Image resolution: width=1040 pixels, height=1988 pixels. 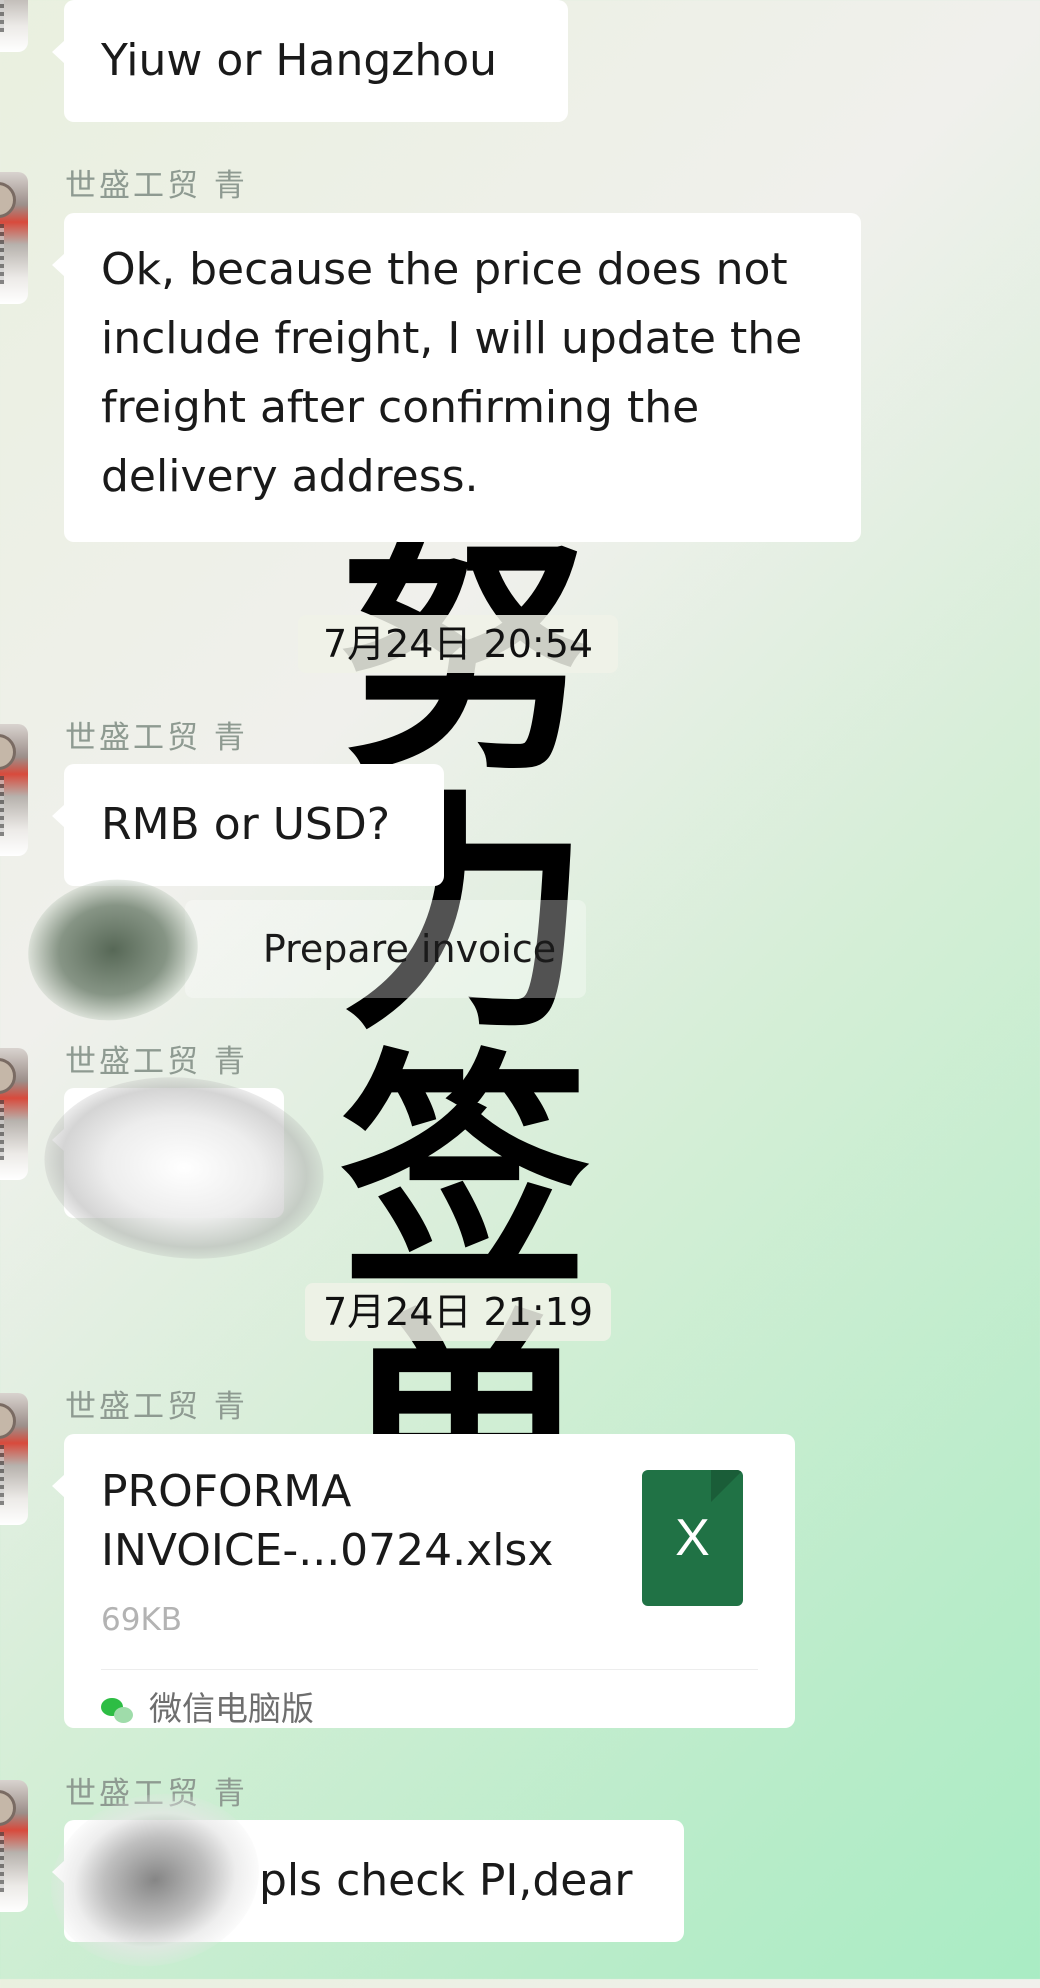 What do you see at coordinates (465, 1174) in the screenshot?
I see `watermark-glyph: 签` at bounding box center [465, 1174].